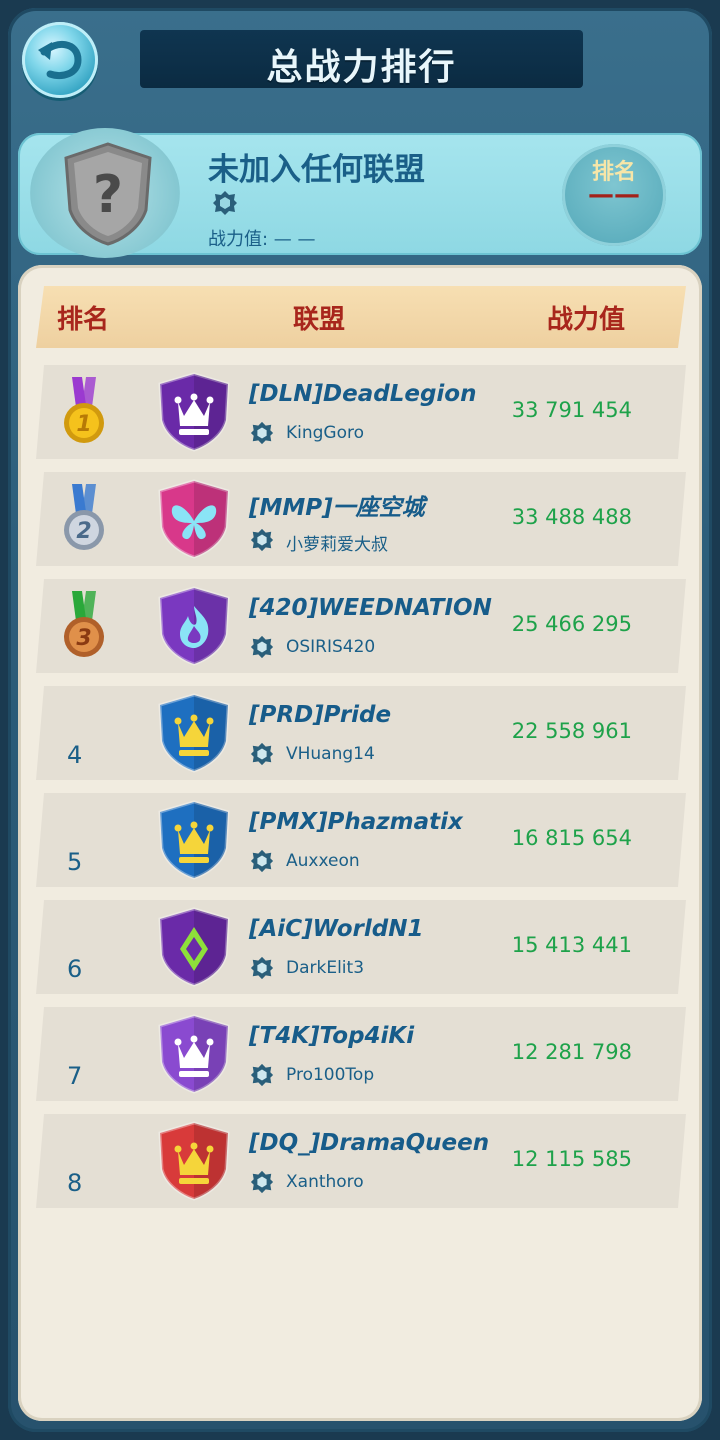 Image resolution: width=720 pixels, height=1440 pixels. Describe the element at coordinates (571, 945) in the screenshot. I see `alliance-power: 15 413 441` at that location.